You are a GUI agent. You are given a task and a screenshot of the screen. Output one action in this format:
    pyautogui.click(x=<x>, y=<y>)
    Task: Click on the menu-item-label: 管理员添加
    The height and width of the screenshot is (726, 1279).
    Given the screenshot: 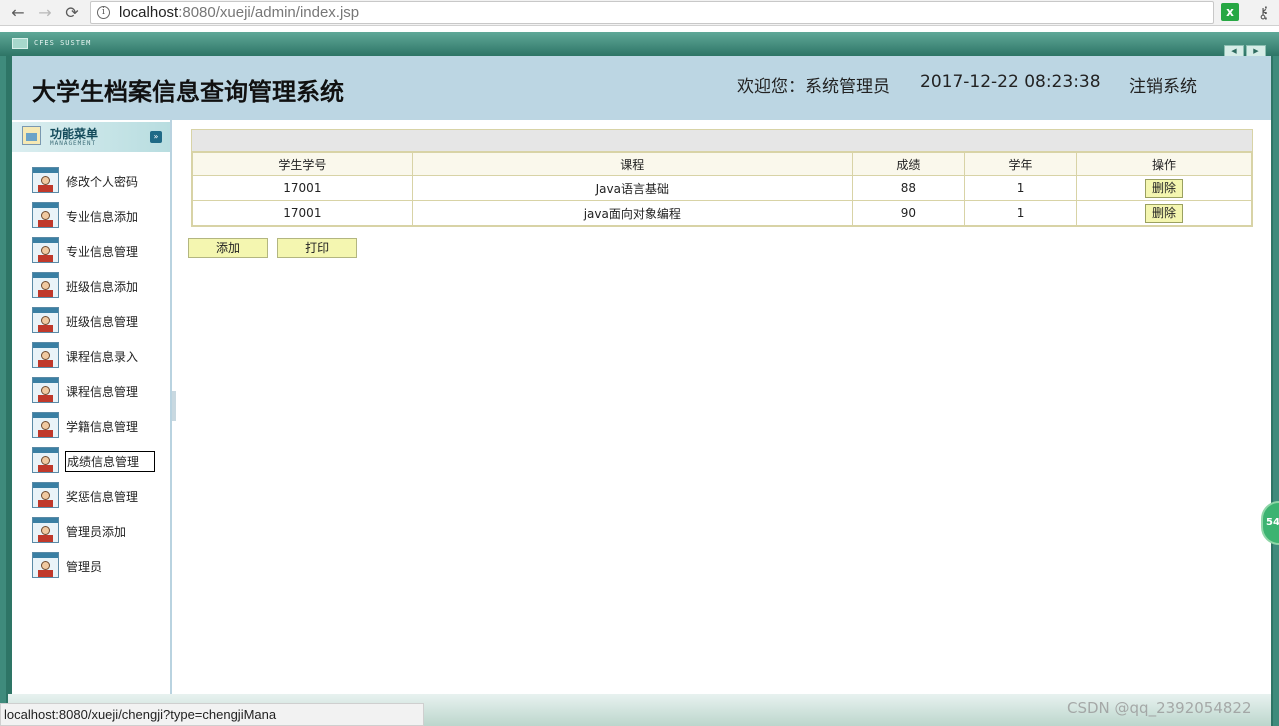 What is the action you would take?
    pyautogui.click(x=96, y=531)
    